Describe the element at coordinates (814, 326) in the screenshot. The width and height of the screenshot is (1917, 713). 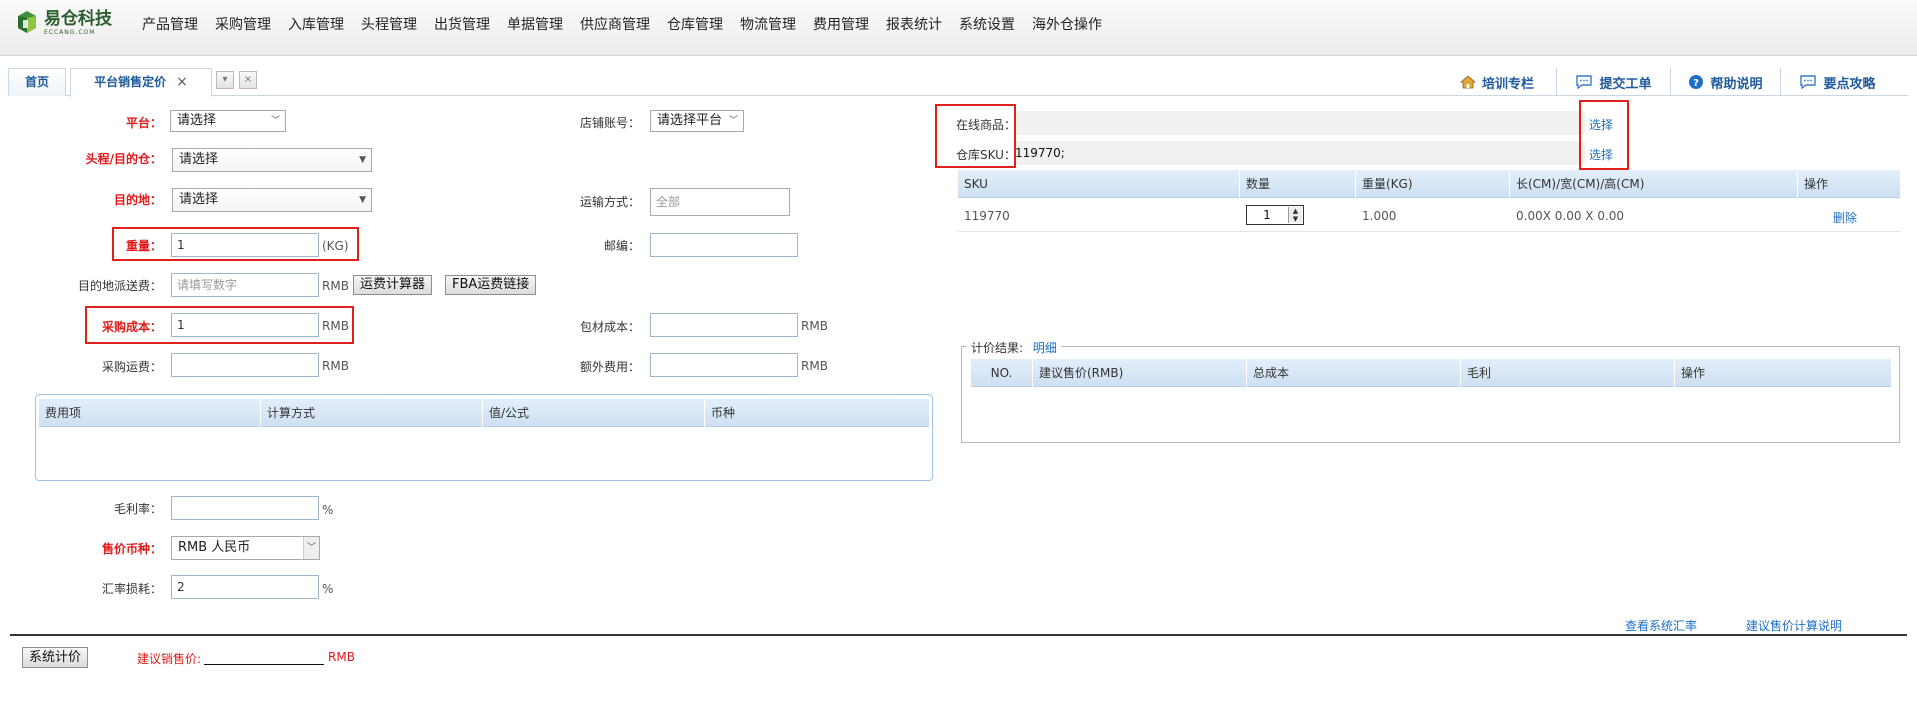
I see `packing-cost-unit: RMB` at that location.